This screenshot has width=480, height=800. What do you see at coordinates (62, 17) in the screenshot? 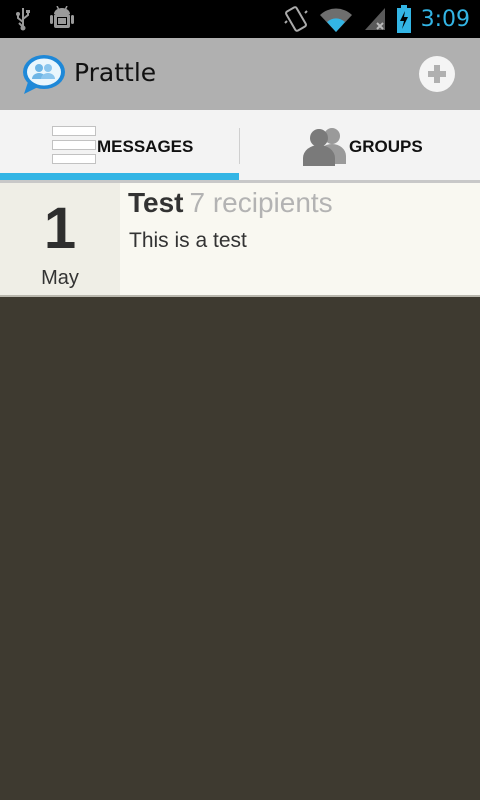
I see `android-debug-icon` at bounding box center [62, 17].